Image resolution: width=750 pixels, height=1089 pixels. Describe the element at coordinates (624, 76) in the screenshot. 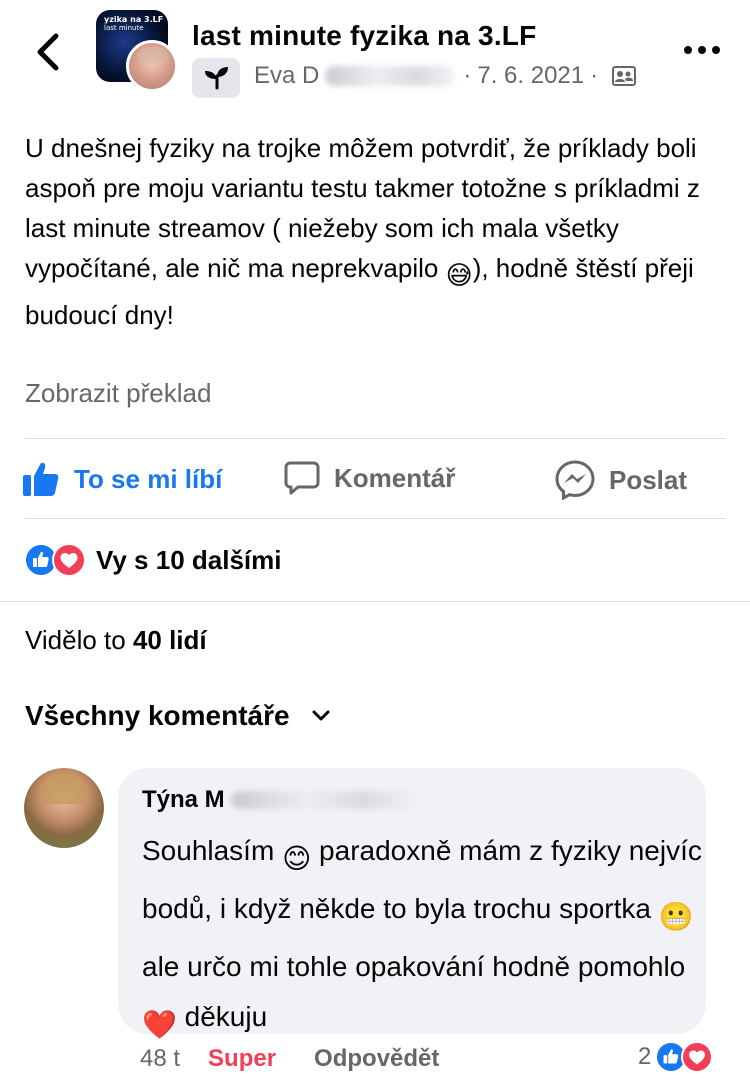

I see `audience-members-icon` at that location.